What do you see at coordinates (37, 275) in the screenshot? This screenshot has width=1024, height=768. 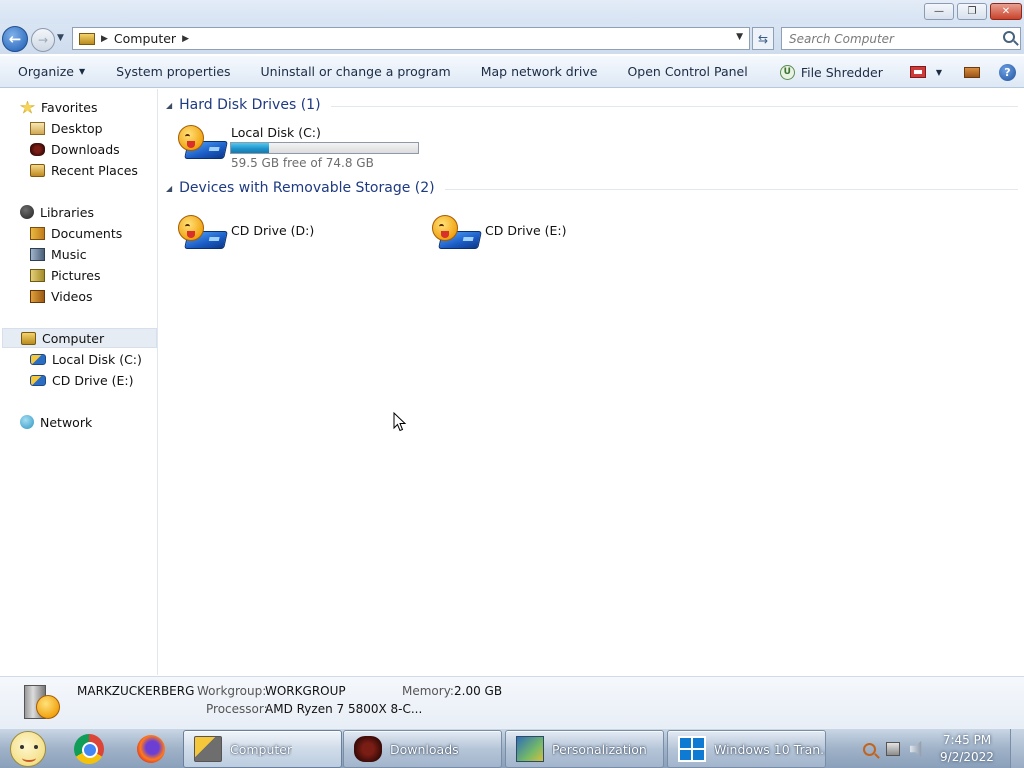 I see `pictures-icon` at bounding box center [37, 275].